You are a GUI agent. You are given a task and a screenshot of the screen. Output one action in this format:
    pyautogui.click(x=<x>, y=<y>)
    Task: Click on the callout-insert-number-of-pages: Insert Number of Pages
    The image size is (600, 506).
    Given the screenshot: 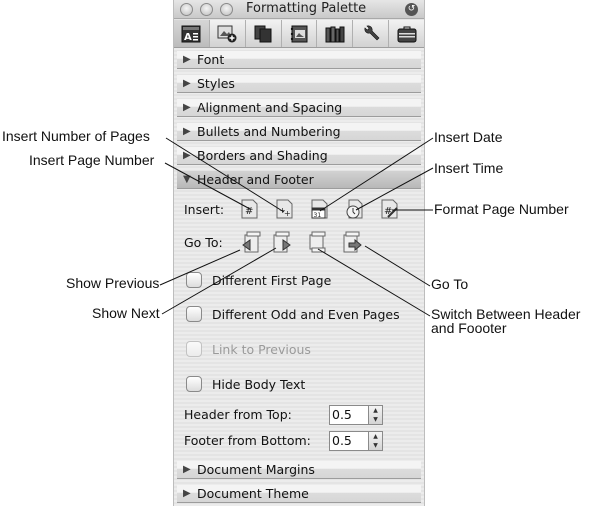 What is the action you would take?
    pyautogui.click(x=76, y=136)
    